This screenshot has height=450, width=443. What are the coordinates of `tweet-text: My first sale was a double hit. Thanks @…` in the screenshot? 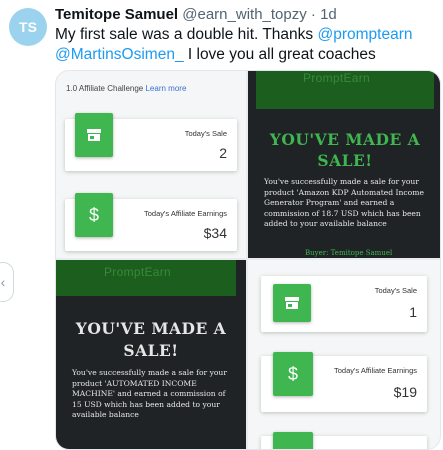 It's located at (245, 45).